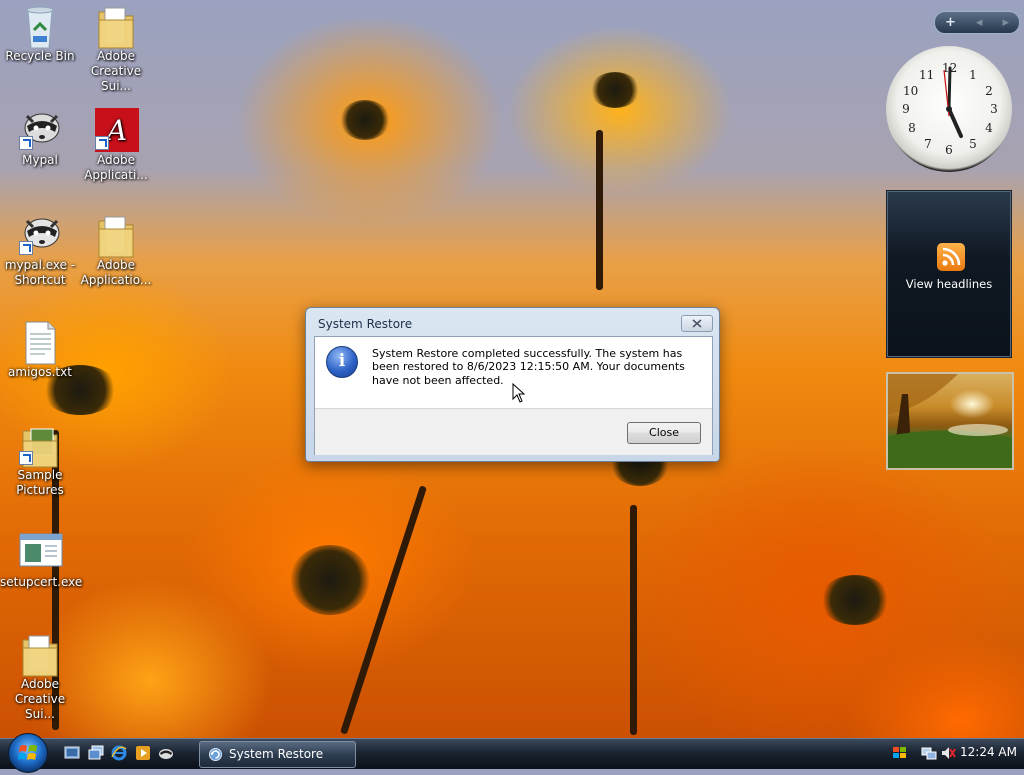  I want to click on dialog-close-x-button, so click(697, 323).